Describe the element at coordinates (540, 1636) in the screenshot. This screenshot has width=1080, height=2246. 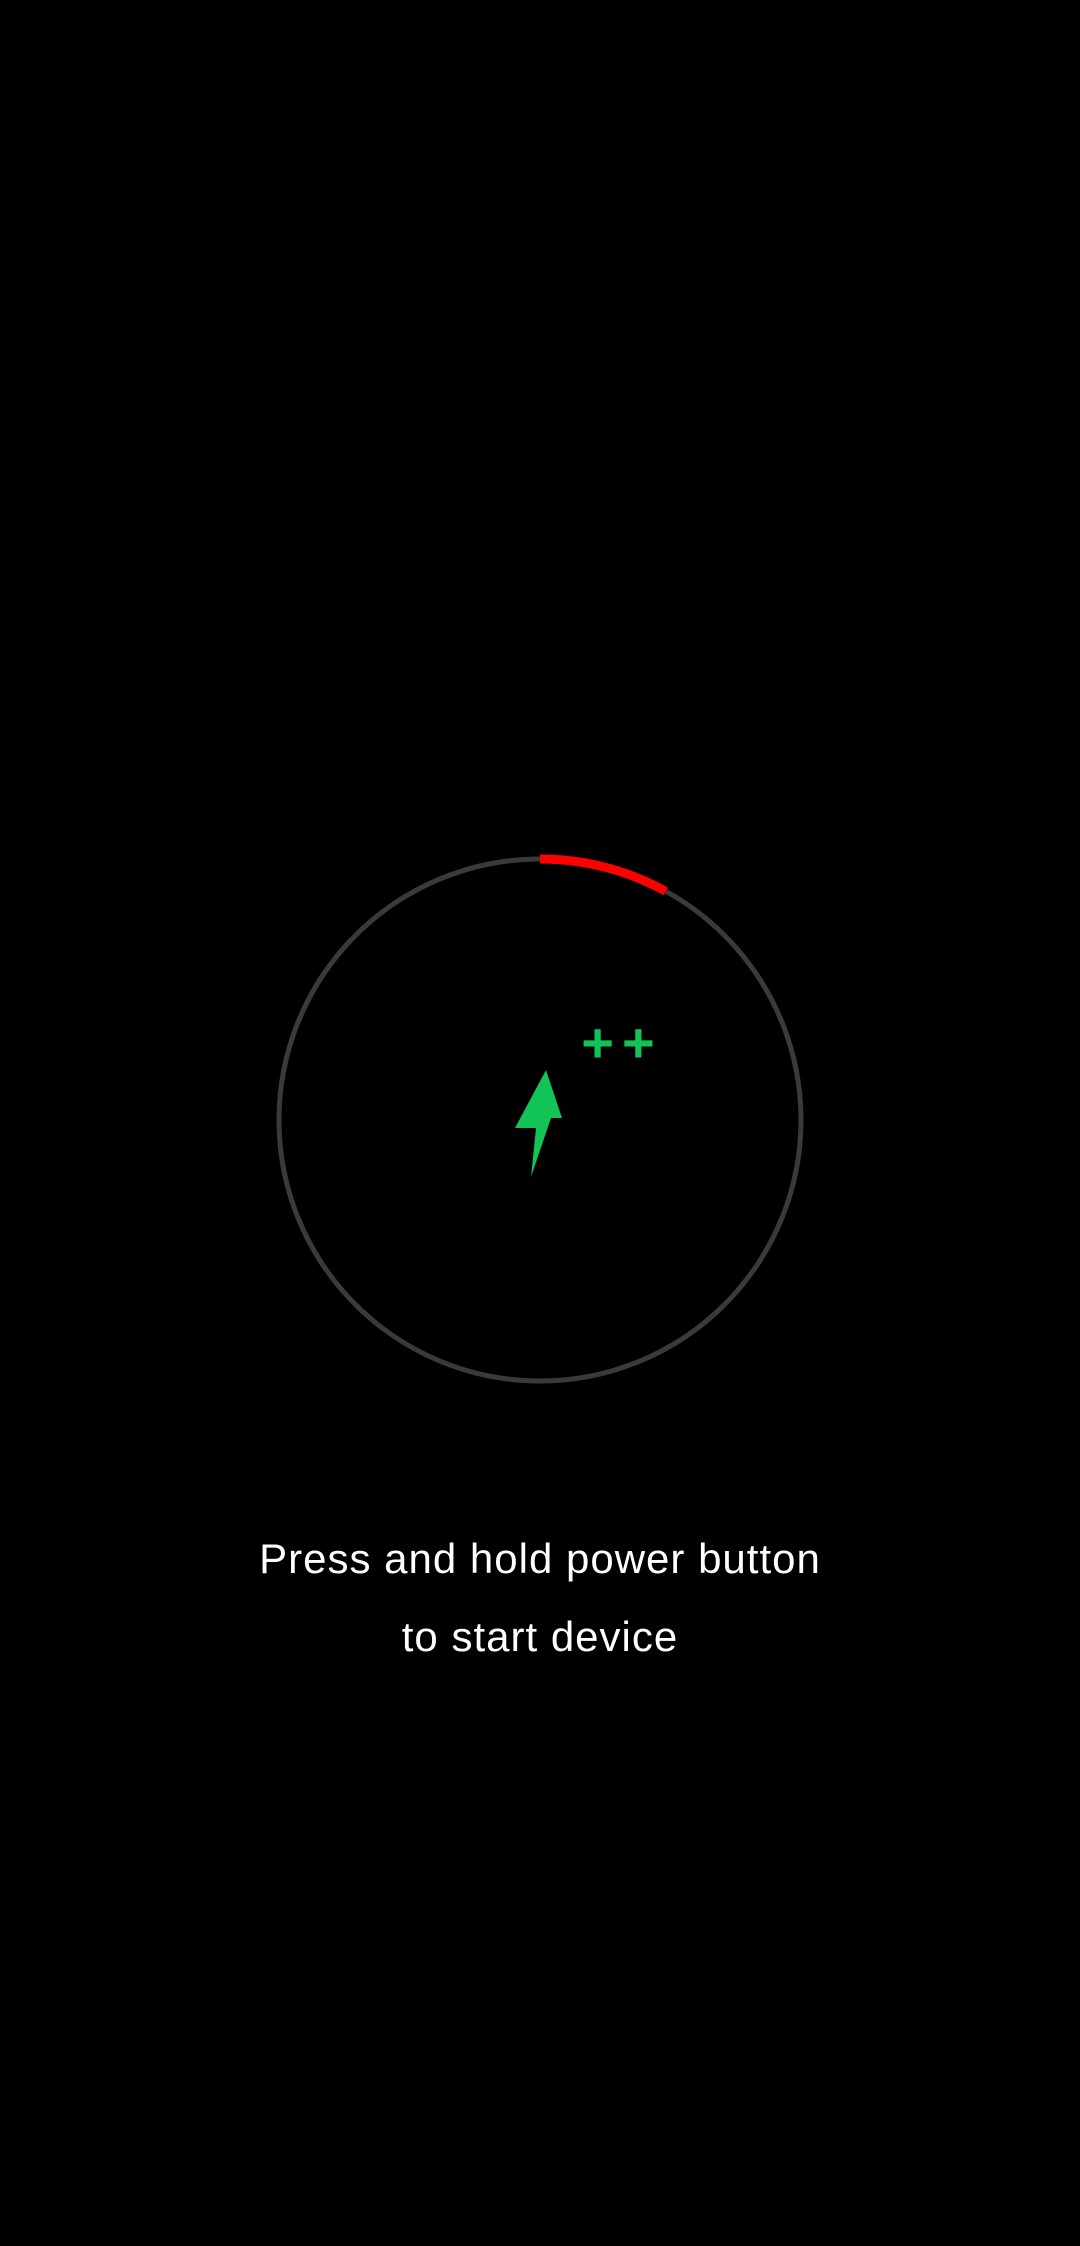
I see `hint-line-2: to start device` at that location.